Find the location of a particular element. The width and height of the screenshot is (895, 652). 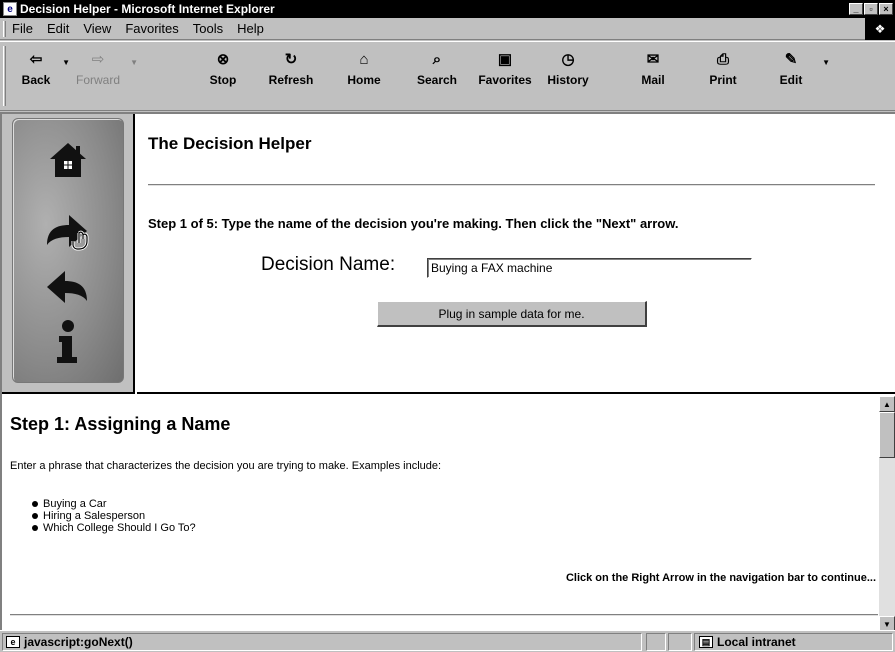

back-label: Back is located at coordinates (36, 80).